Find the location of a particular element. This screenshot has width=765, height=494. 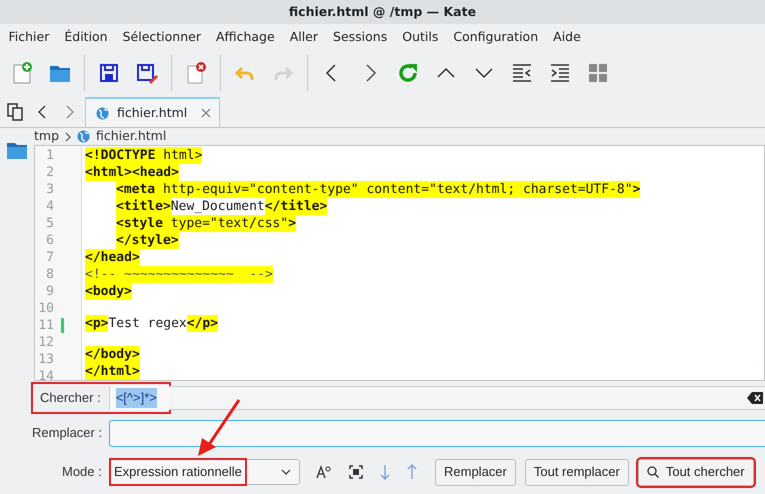

line-number: 14 is located at coordinates (45, 374).